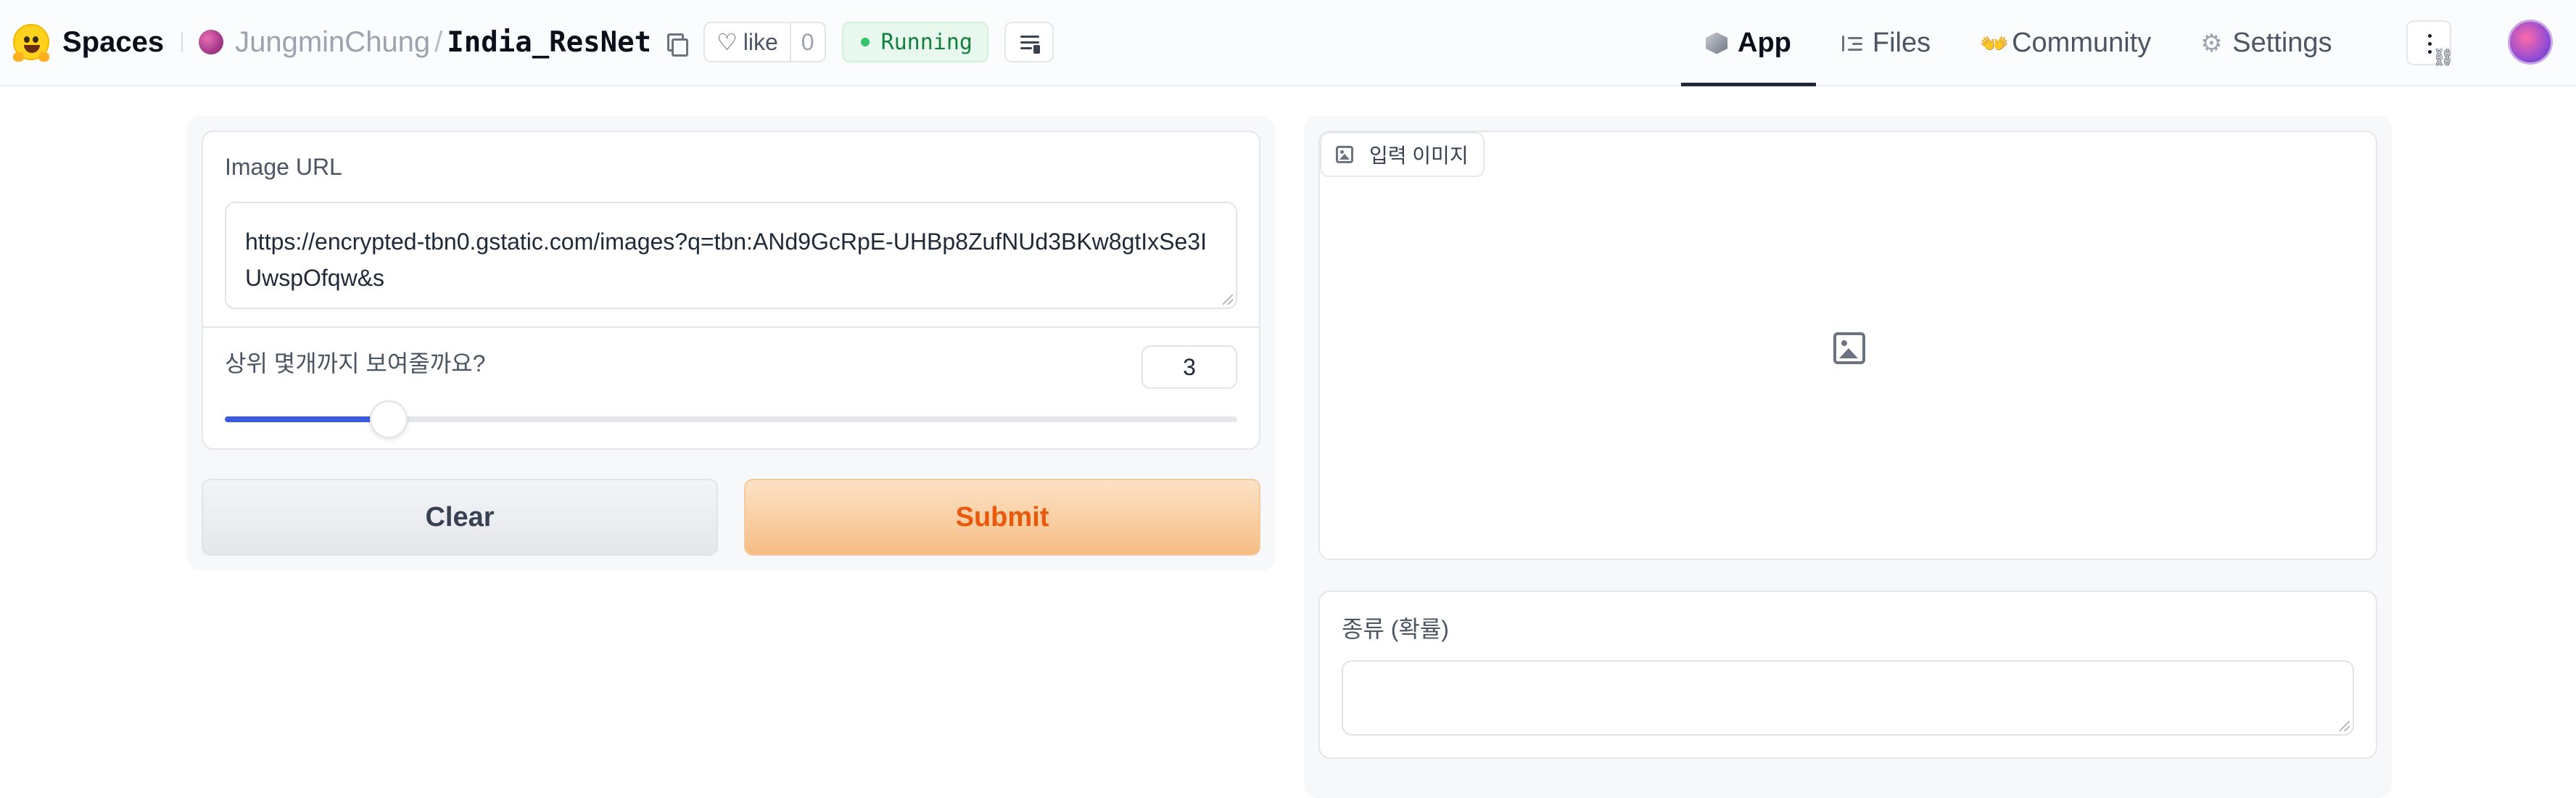 Image resolution: width=2576 pixels, height=798 pixels. I want to click on like-toggle: ♡ like, so click(748, 42).